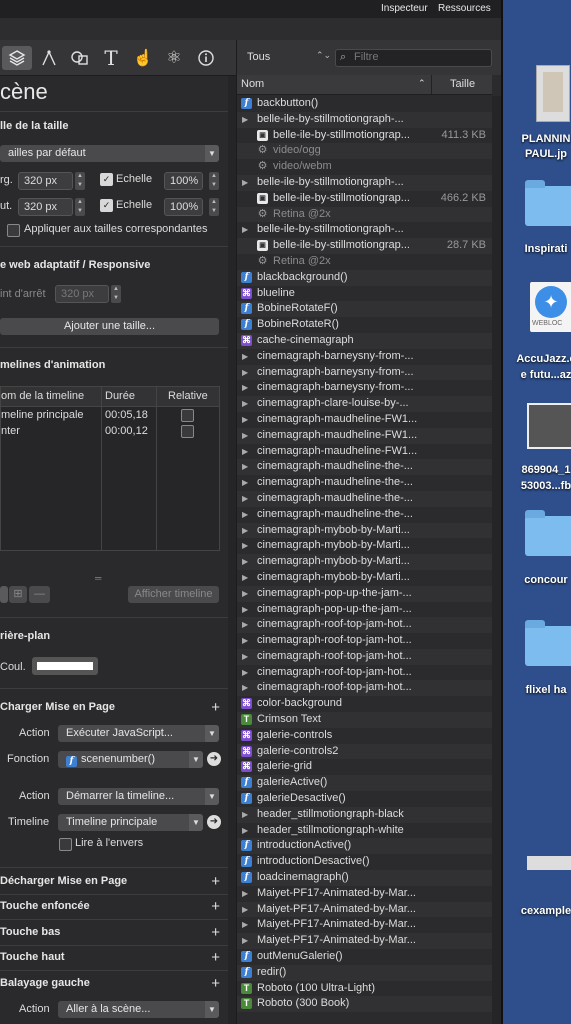  What do you see at coordinates (364, 340) in the screenshot?
I see `resource-row: ⌘ cache-cinemagraph` at bounding box center [364, 340].